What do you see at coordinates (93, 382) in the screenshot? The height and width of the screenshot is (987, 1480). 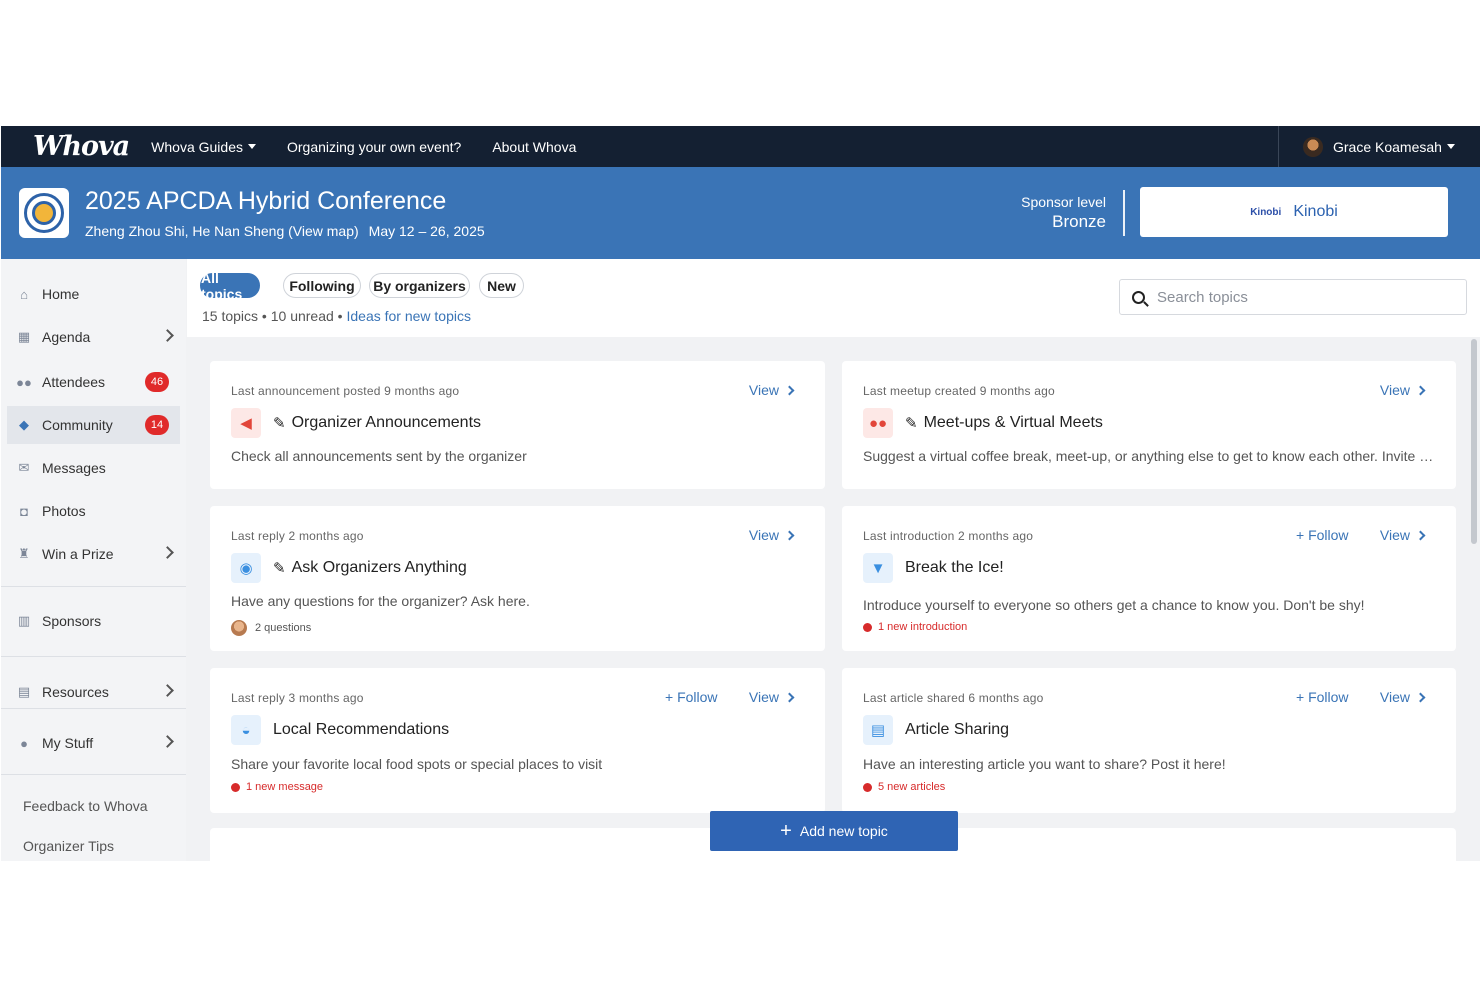 I see `sidebar-item-attendees: ●● Attendees 46` at bounding box center [93, 382].